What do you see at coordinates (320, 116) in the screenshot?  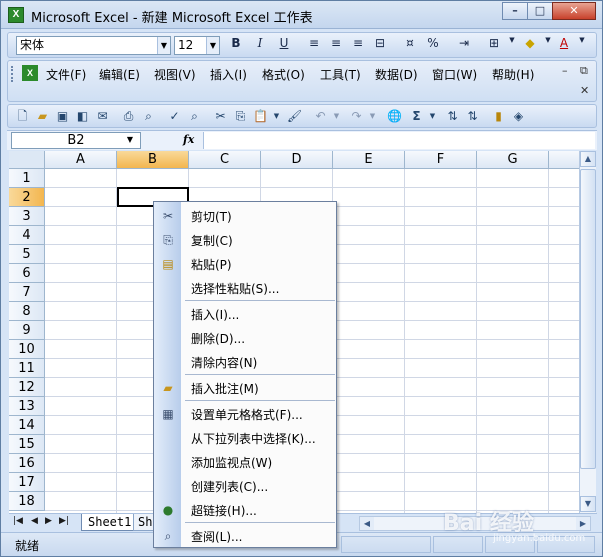 I see `undo-icon: ↶` at bounding box center [320, 116].